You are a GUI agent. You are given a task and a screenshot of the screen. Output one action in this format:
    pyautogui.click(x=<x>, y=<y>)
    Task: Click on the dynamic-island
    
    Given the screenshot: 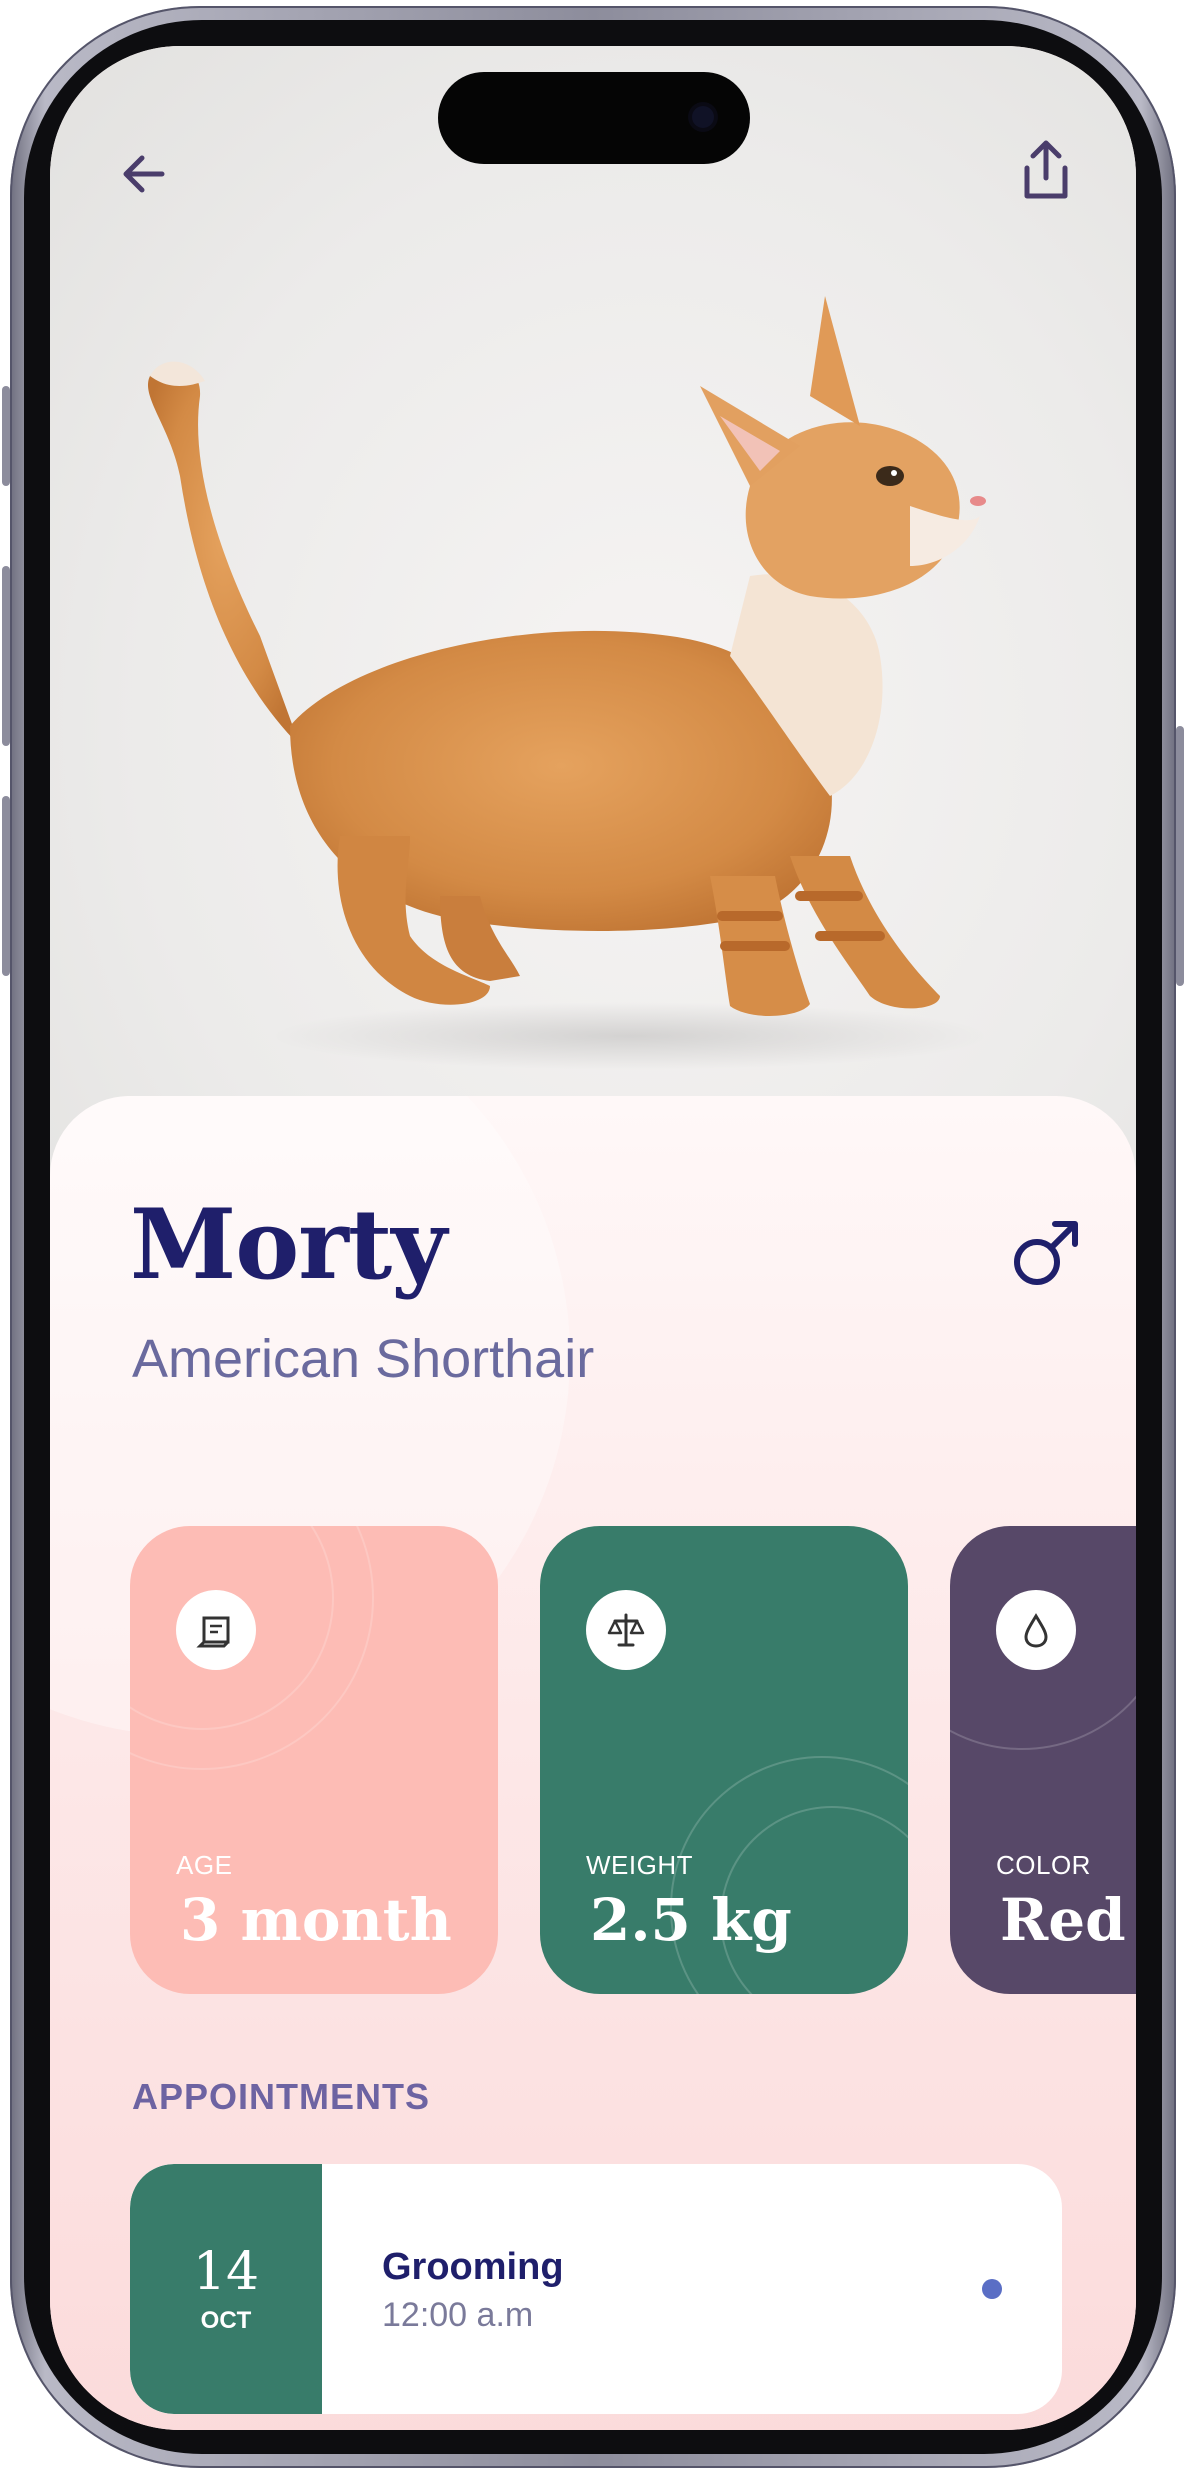 What is the action you would take?
    pyautogui.click(x=594, y=118)
    